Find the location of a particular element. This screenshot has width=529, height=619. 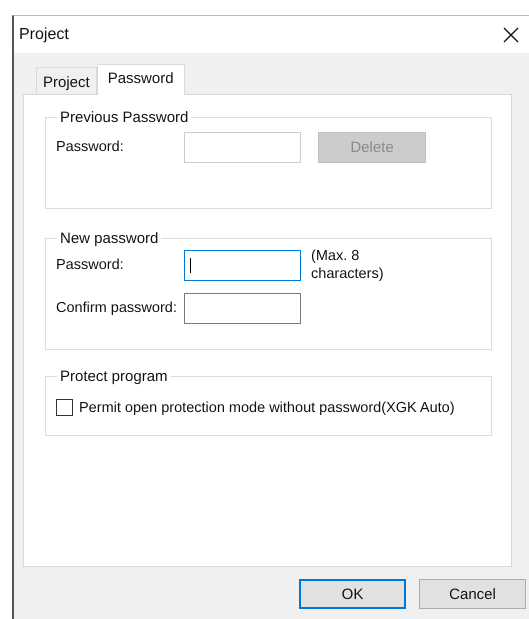

tab: Project is located at coordinates (66, 80).